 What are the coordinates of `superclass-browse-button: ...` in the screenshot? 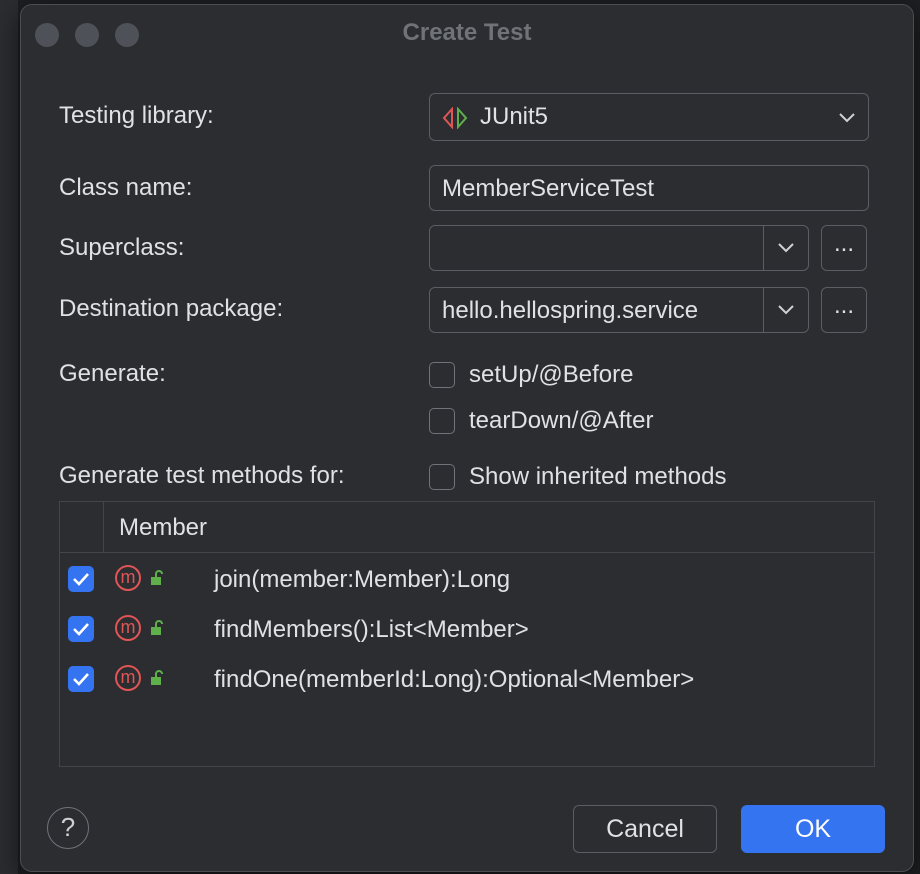 It's located at (844, 248).